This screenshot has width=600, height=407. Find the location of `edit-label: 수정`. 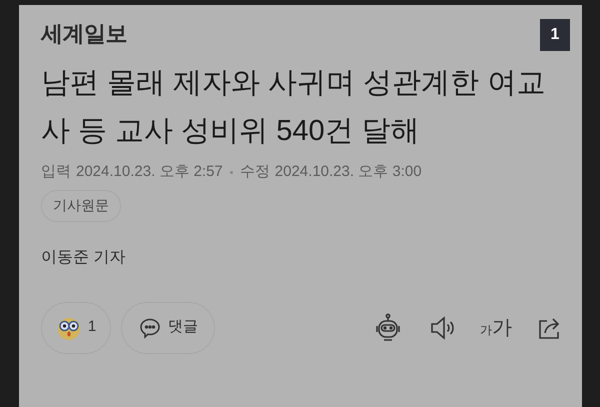

edit-label: 수정 is located at coordinates (255, 172).